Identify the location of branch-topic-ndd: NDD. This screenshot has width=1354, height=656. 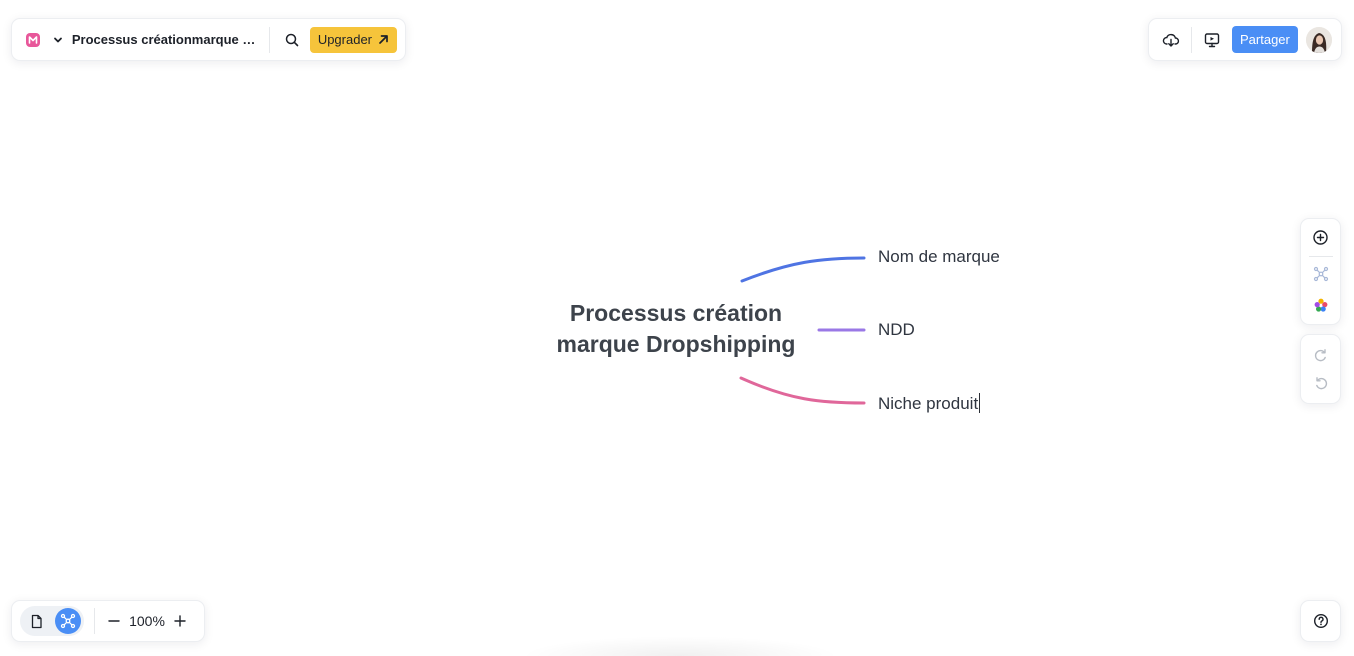
(896, 330).